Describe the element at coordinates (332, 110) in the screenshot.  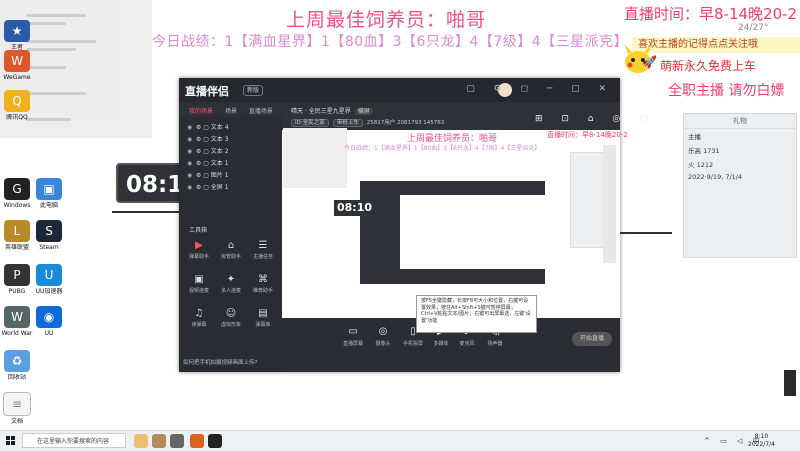
I see `preview-header: 晴天 · 全民三星九星界 横屏` at that location.